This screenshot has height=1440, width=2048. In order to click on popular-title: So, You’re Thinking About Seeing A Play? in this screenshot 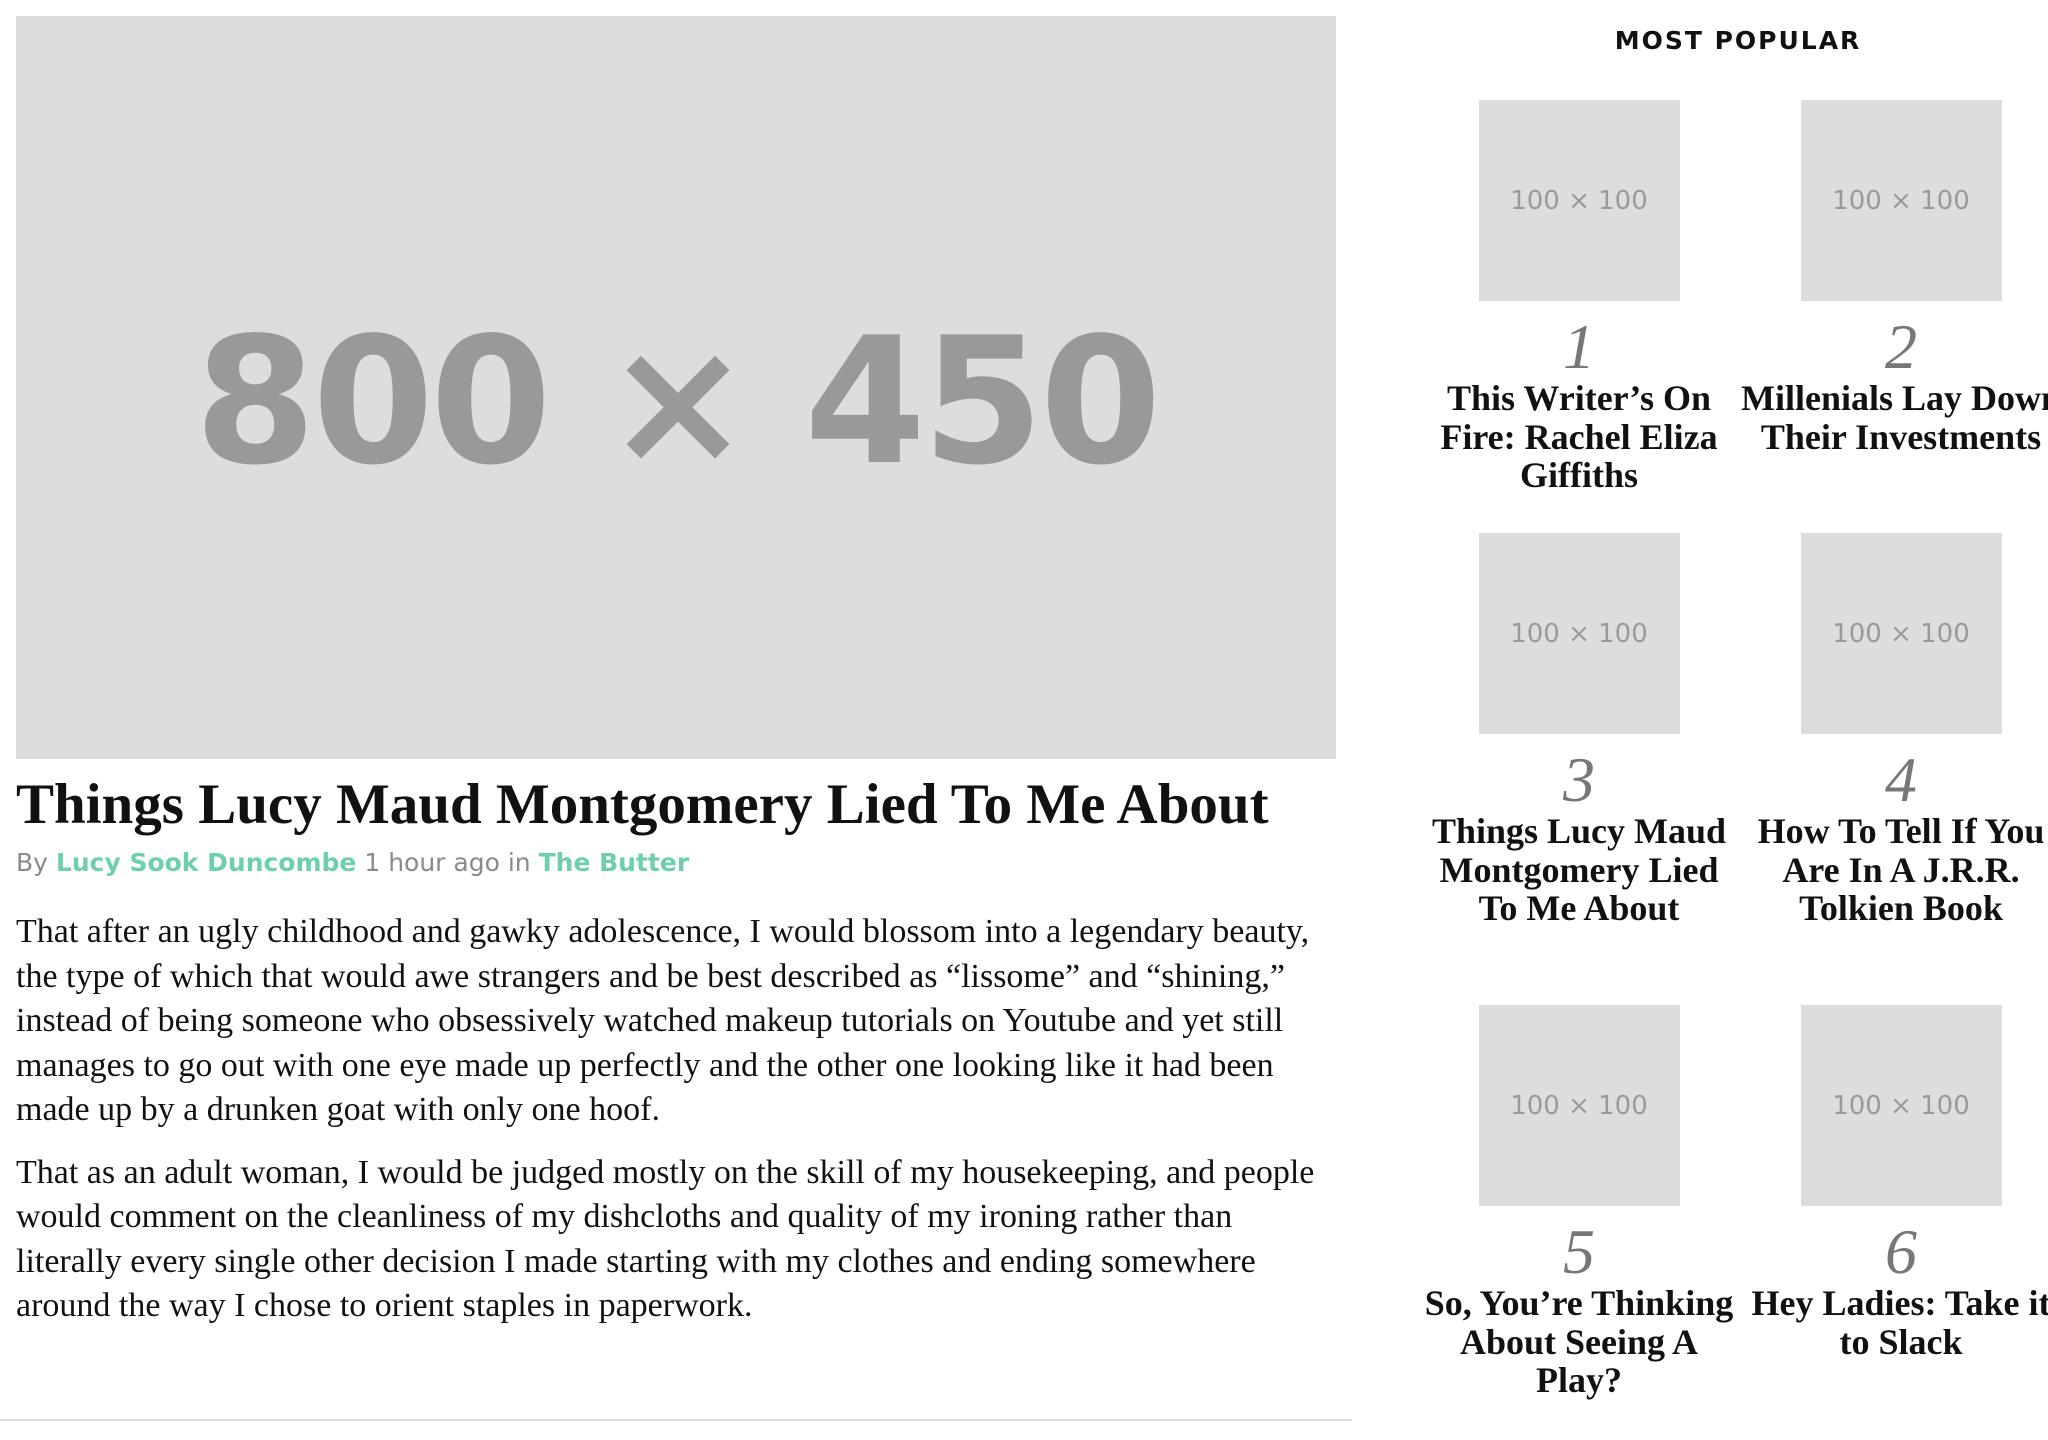, I will do `click(1579, 1342)`.